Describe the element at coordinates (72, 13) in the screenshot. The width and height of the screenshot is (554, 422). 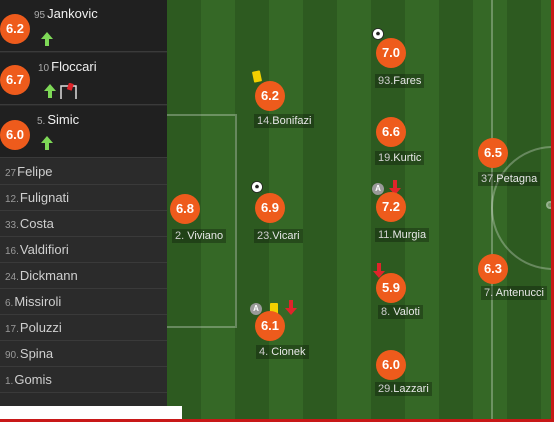
I see `player-name: Jankovic` at that location.